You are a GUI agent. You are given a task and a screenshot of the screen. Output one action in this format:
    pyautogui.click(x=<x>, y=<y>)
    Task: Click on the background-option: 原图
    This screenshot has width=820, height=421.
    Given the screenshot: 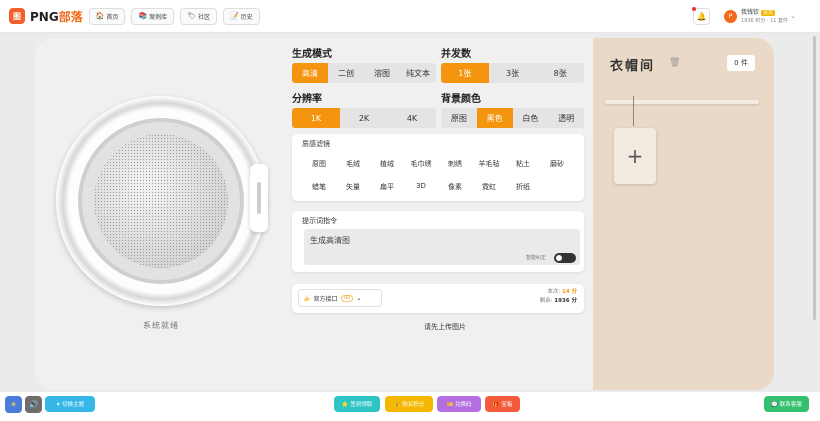 What is the action you would take?
    pyautogui.click(x=459, y=118)
    